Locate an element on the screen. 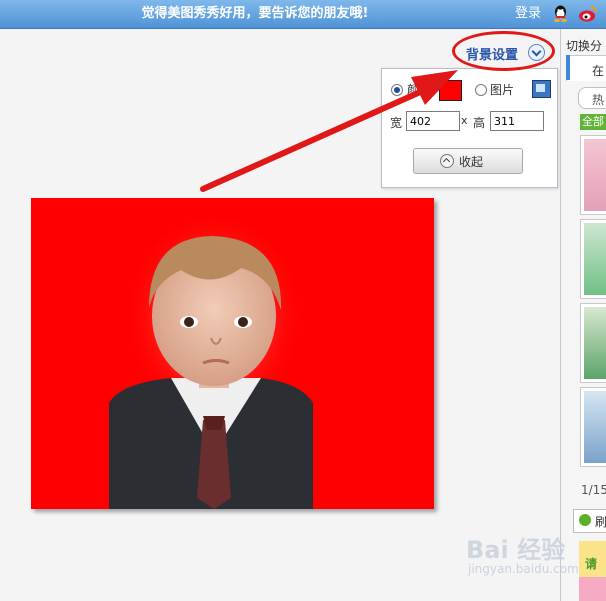 The image size is (606, 601). tab-active-indicator is located at coordinates (568, 67).